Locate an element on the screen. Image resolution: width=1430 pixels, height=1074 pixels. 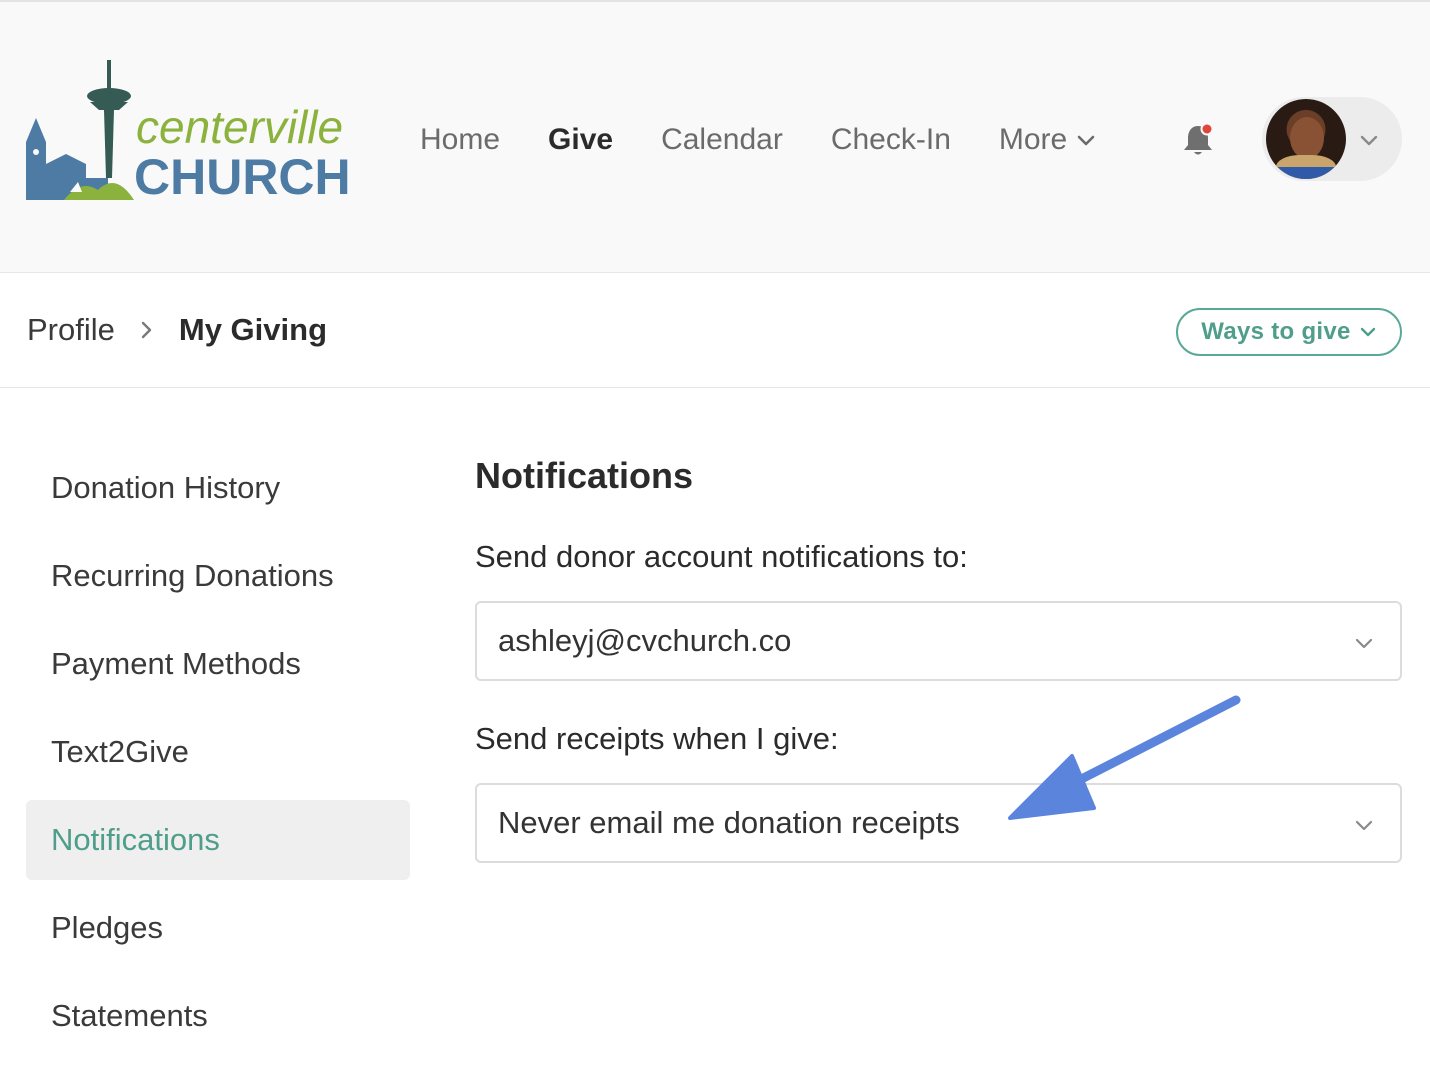
notify-to-select: ashleyj@cvchurch.co is located at coordinates (938, 641).